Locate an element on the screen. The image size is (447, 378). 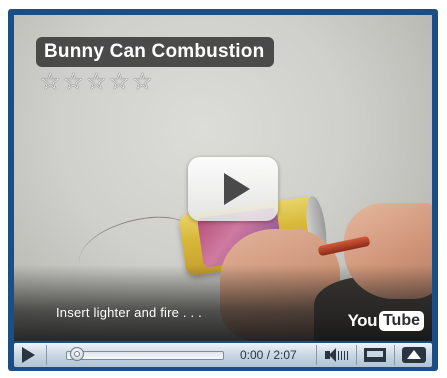
expand-up-icon is located at coordinates (414, 354).